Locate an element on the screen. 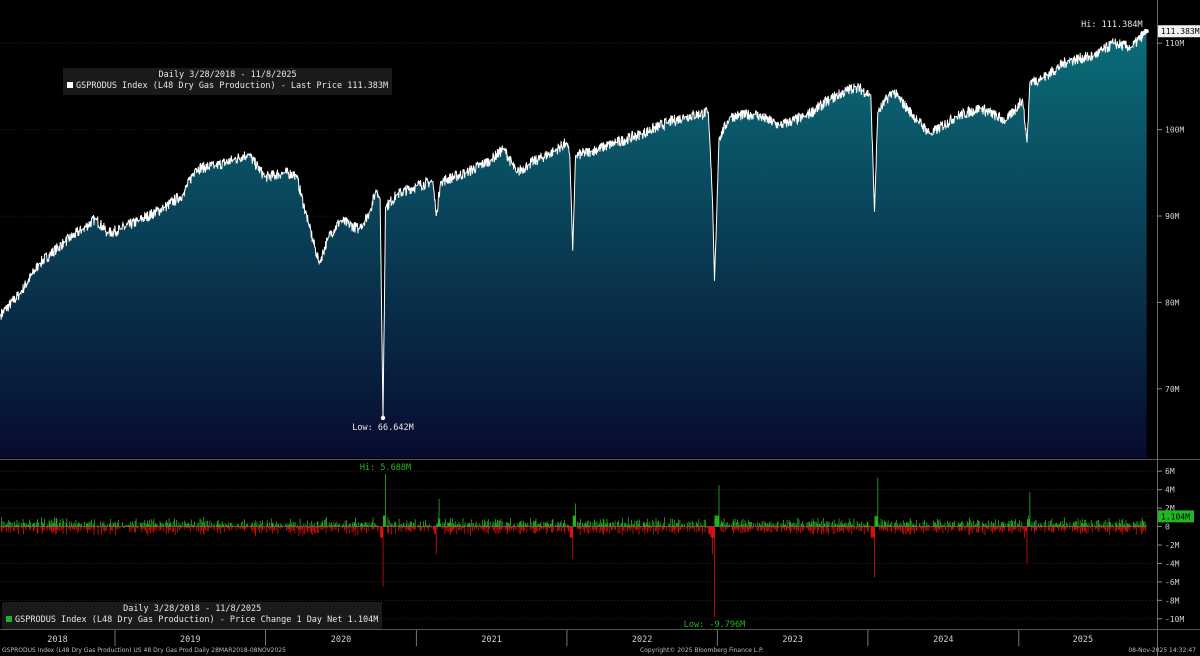 This screenshot has width=1200, height=656. price-tick-label: 80M is located at coordinates (1172, 302).